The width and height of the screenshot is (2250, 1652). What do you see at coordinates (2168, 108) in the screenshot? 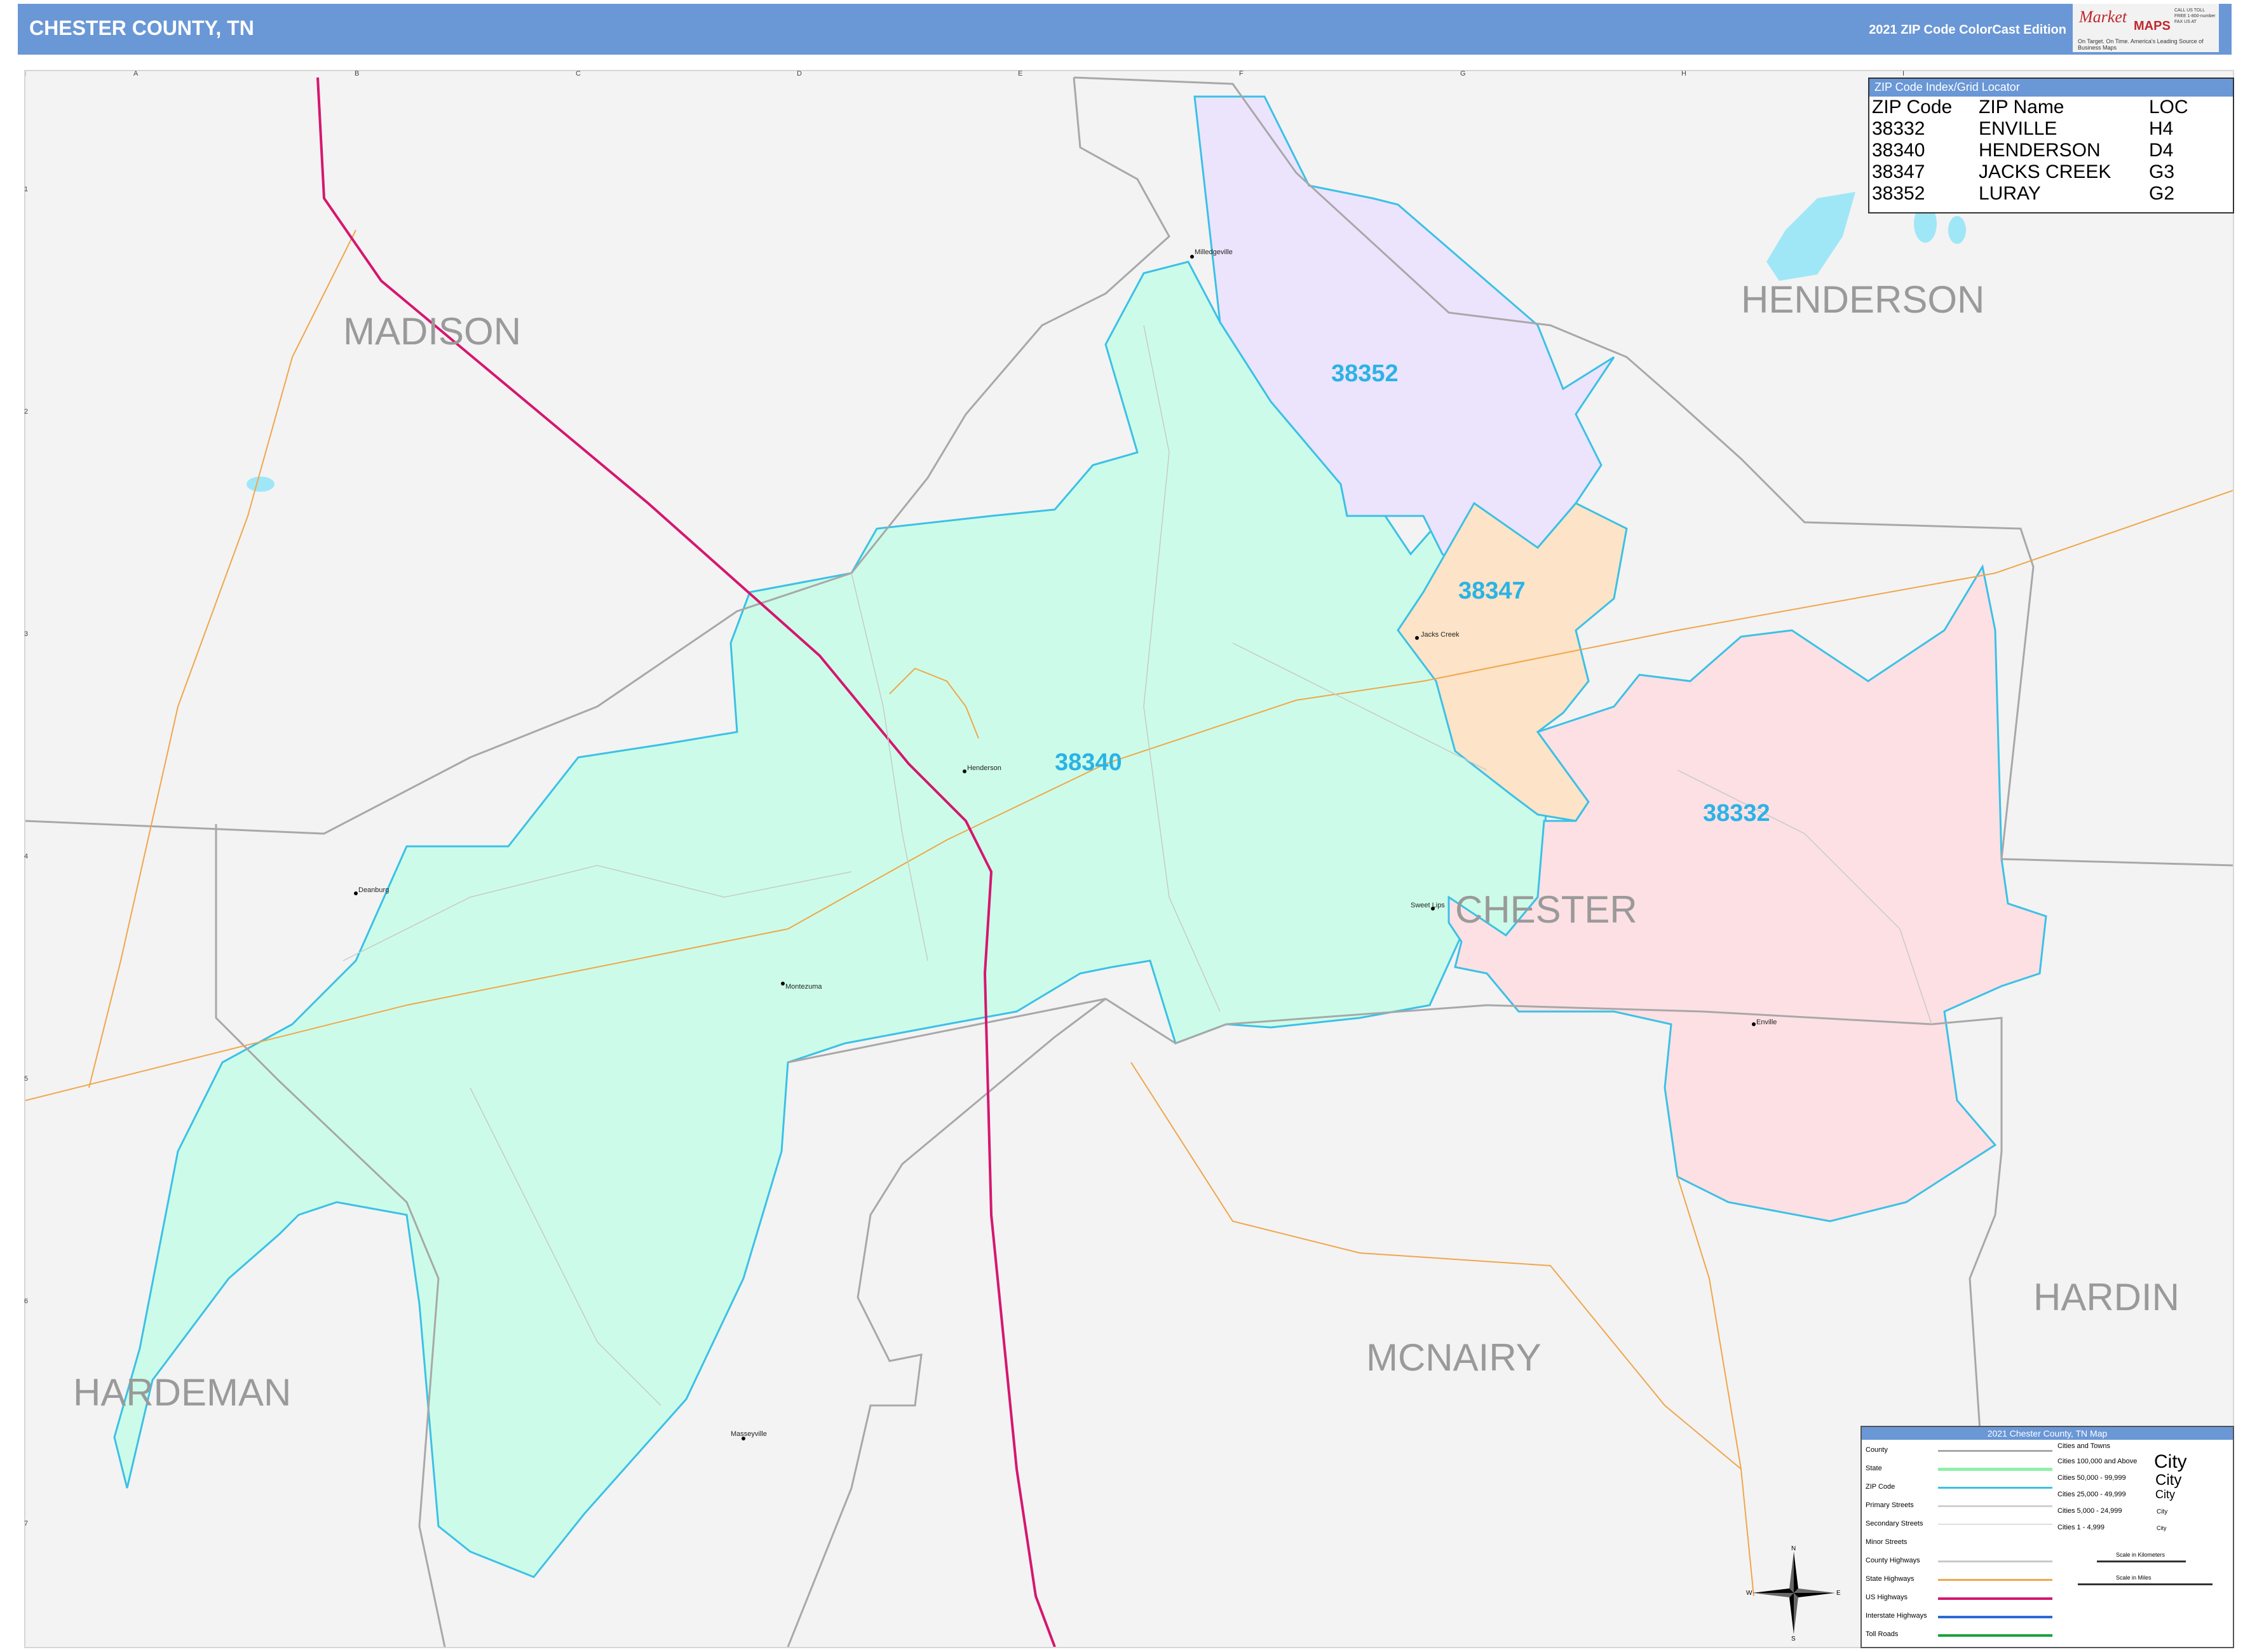
I see `zip-index-col-loc: LOC` at bounding box center [2168, 108].